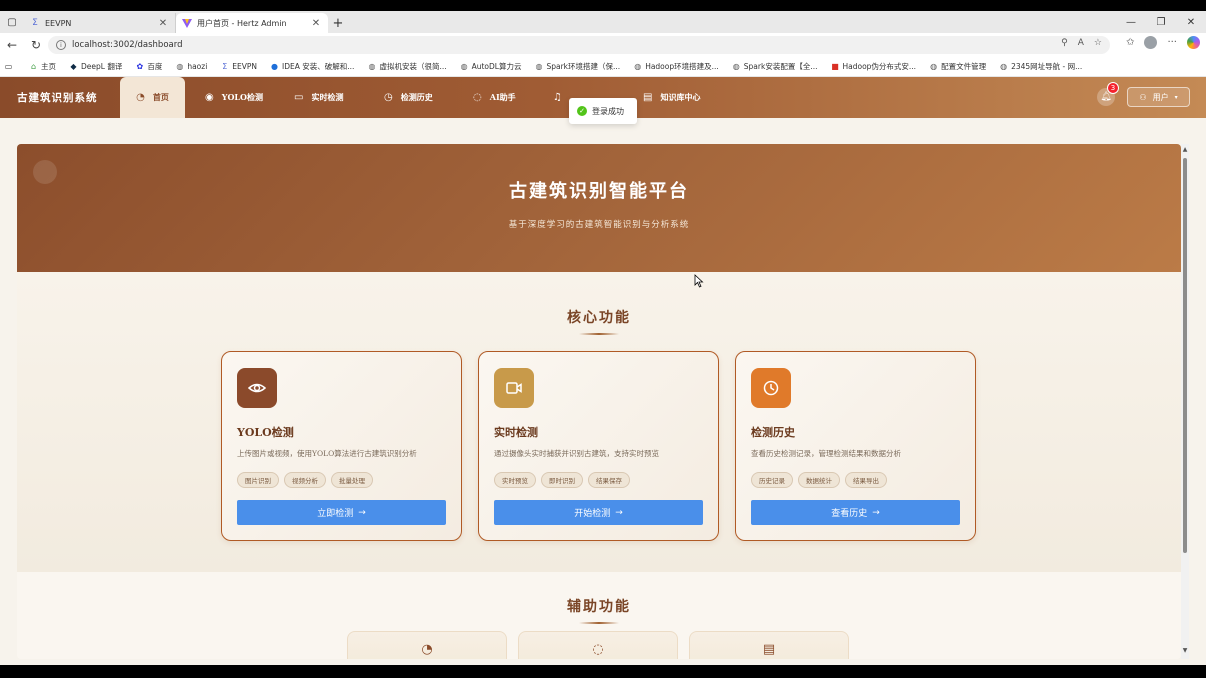 Image resolution: width=1206 pixels, height=678 pixels. What do you see at coordinates (576, 453) in the screenshot?
I see `card-description: 通过摄像头实时捕获并识别古建筑，支持实时预览` at bounding box center [576, 453].